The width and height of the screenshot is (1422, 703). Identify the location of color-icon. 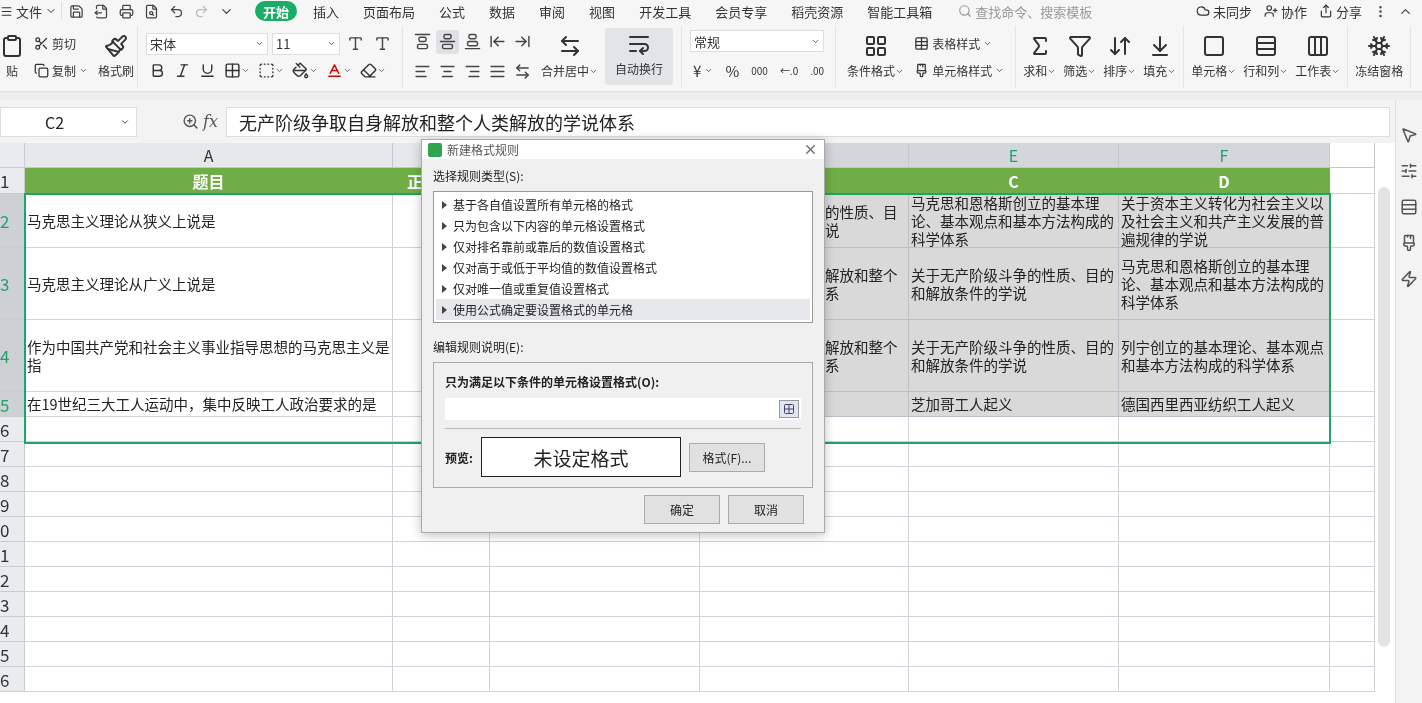
(335, 70).